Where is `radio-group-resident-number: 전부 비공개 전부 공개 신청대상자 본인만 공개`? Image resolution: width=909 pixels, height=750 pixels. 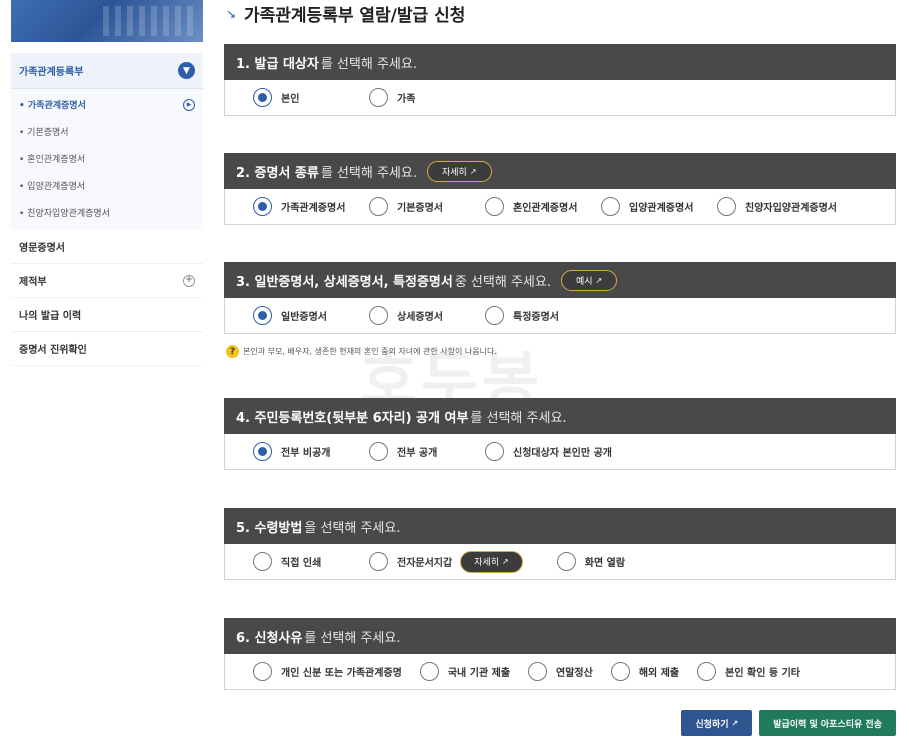
radio-group-resident-number: 전부 비공개 전부 공개 신청대상자 본인만 공개 is located at coordinates (560, 452).